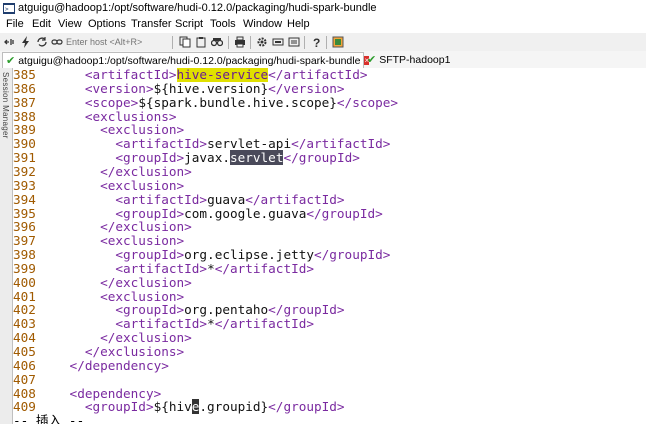  Describe the element at coordinates (262, 24) in the screenshot. I see `menu-window: Window` at that location.